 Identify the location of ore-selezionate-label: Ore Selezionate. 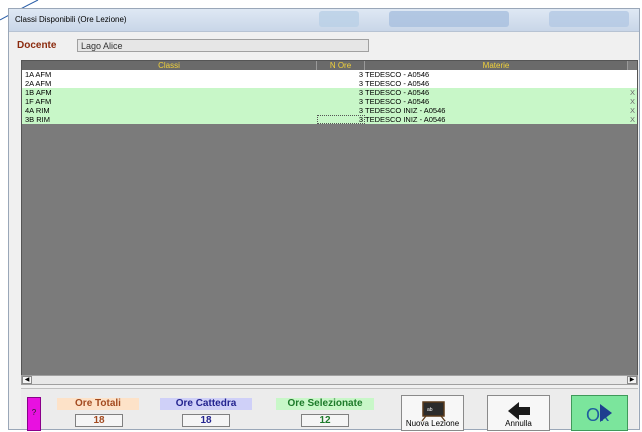
(325, 404).